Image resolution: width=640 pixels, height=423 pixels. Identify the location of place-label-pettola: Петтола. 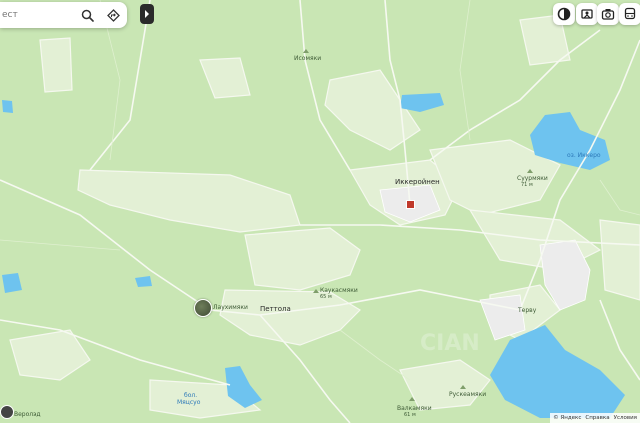
(275, 309).